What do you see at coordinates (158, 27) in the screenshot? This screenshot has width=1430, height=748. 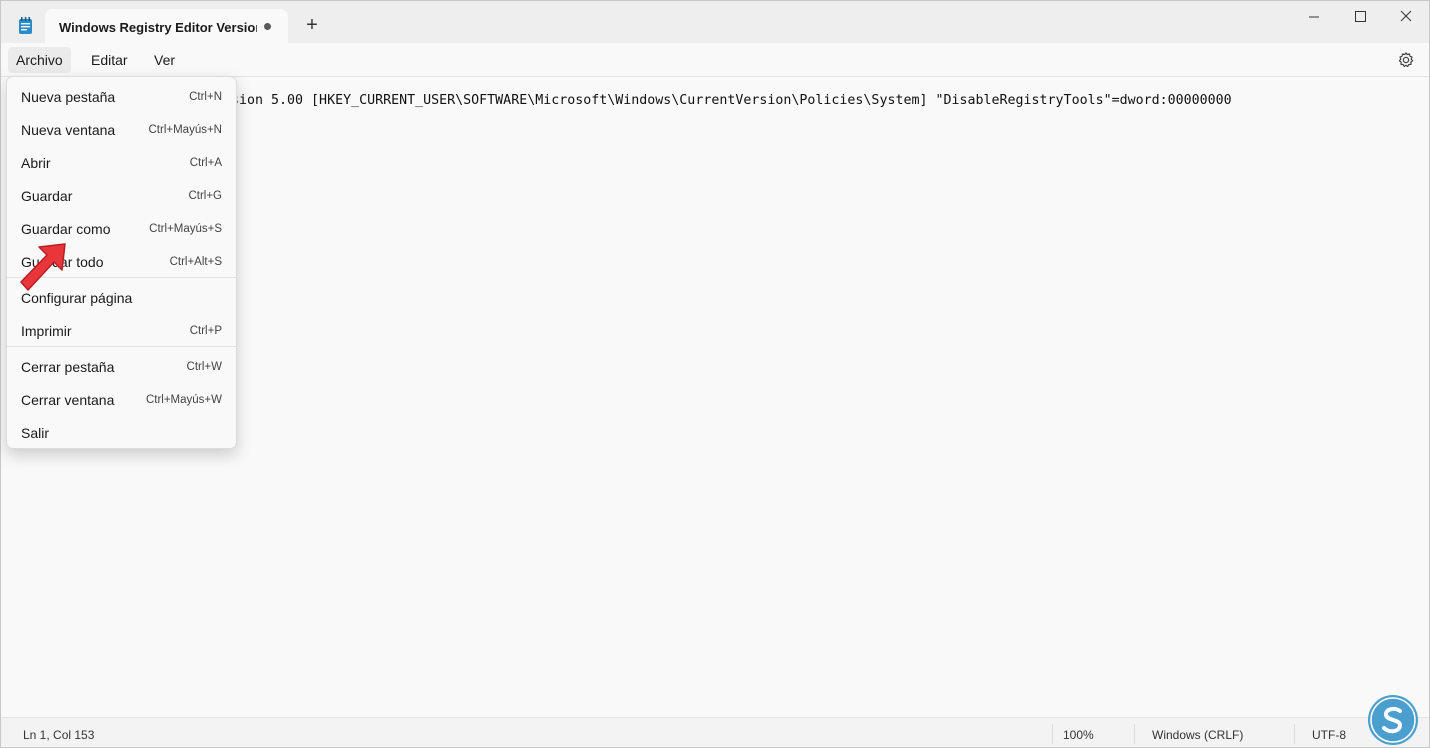 I see `tab-title: Windows Registry Editor Version 5.` at bounding box center [158, 27].